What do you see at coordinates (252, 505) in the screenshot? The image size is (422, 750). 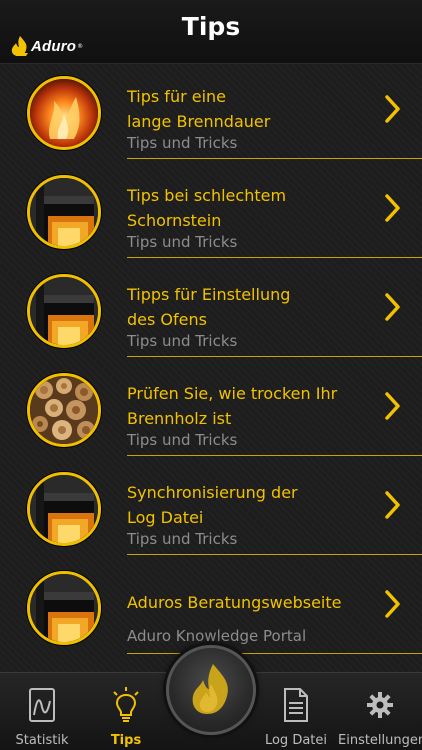 I see `tip-title: Synchronisierung der Log Datei` at bounding box center [252, 505].